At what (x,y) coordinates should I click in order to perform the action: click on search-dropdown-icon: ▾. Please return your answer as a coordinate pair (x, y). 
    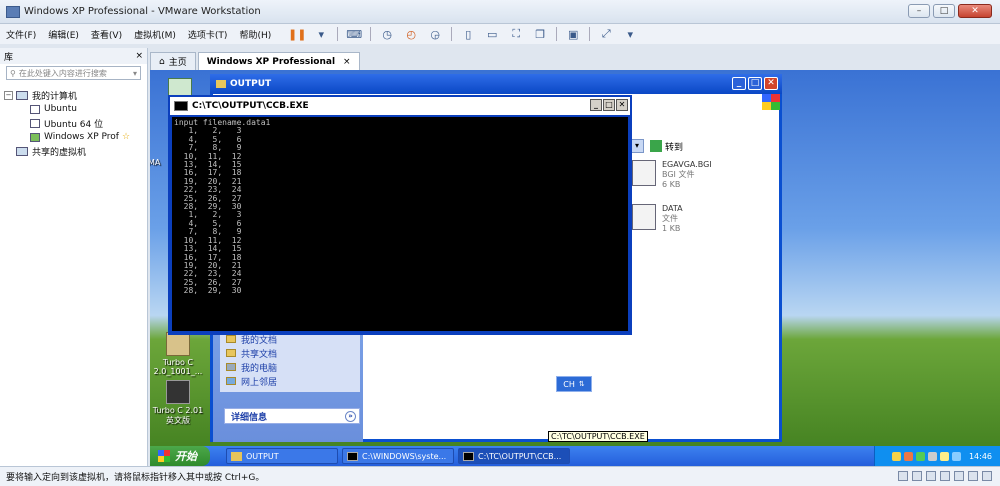
    Looking at the image, I should click on (135, 73).